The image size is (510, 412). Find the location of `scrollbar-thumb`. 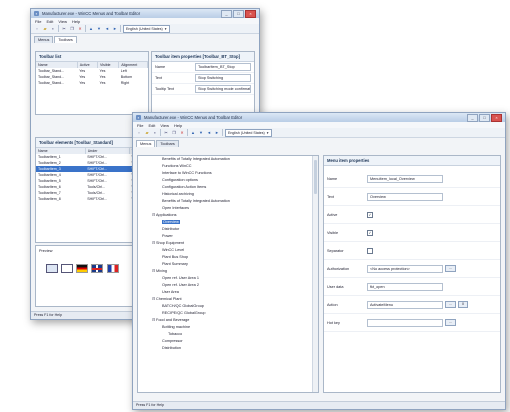

scrollbar-thumb is located at coordinates (315, 177).